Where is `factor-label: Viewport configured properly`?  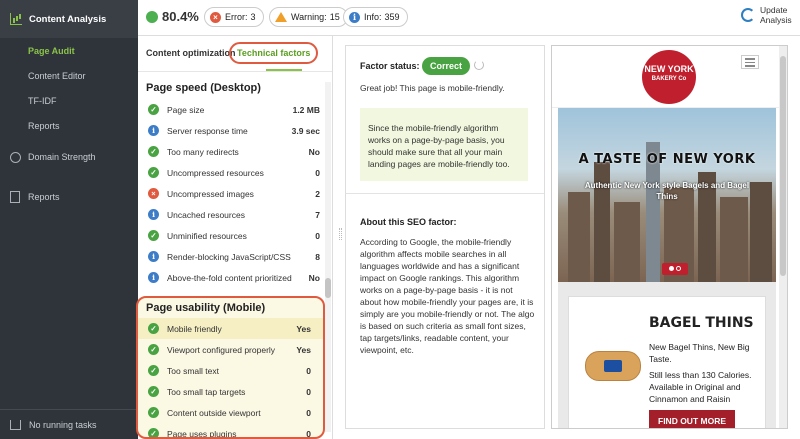 factor-label: Viewport configured properly is located at coordinates (221, 349).